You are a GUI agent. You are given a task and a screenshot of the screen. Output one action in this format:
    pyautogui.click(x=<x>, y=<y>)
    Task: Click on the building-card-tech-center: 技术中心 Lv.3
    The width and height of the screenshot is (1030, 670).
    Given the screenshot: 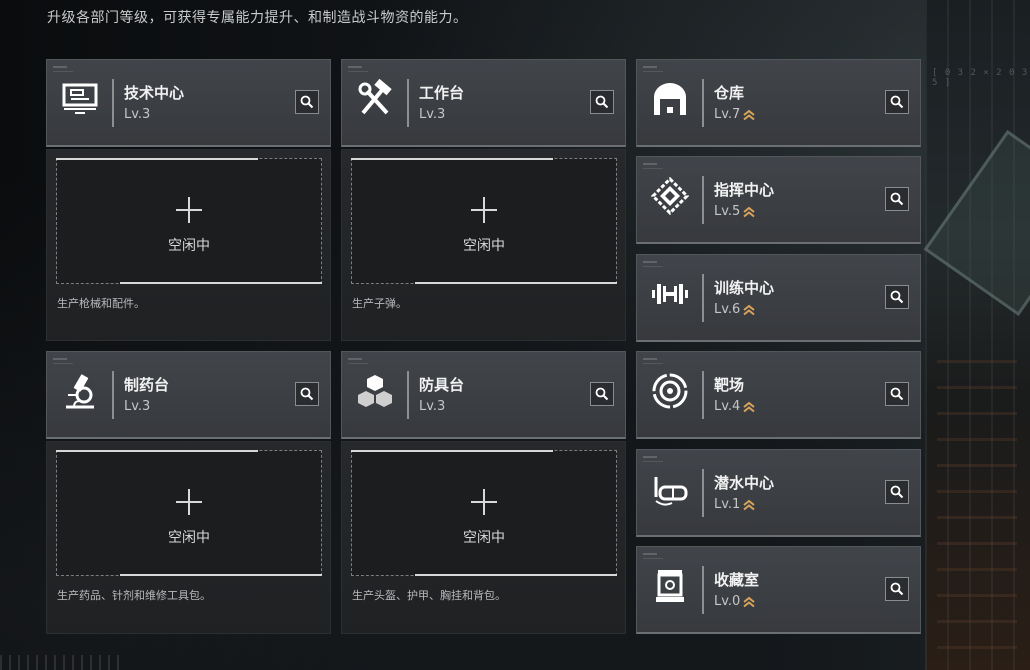 What is the action you would take?
    pyautogui.click(x=188, y=103)
    